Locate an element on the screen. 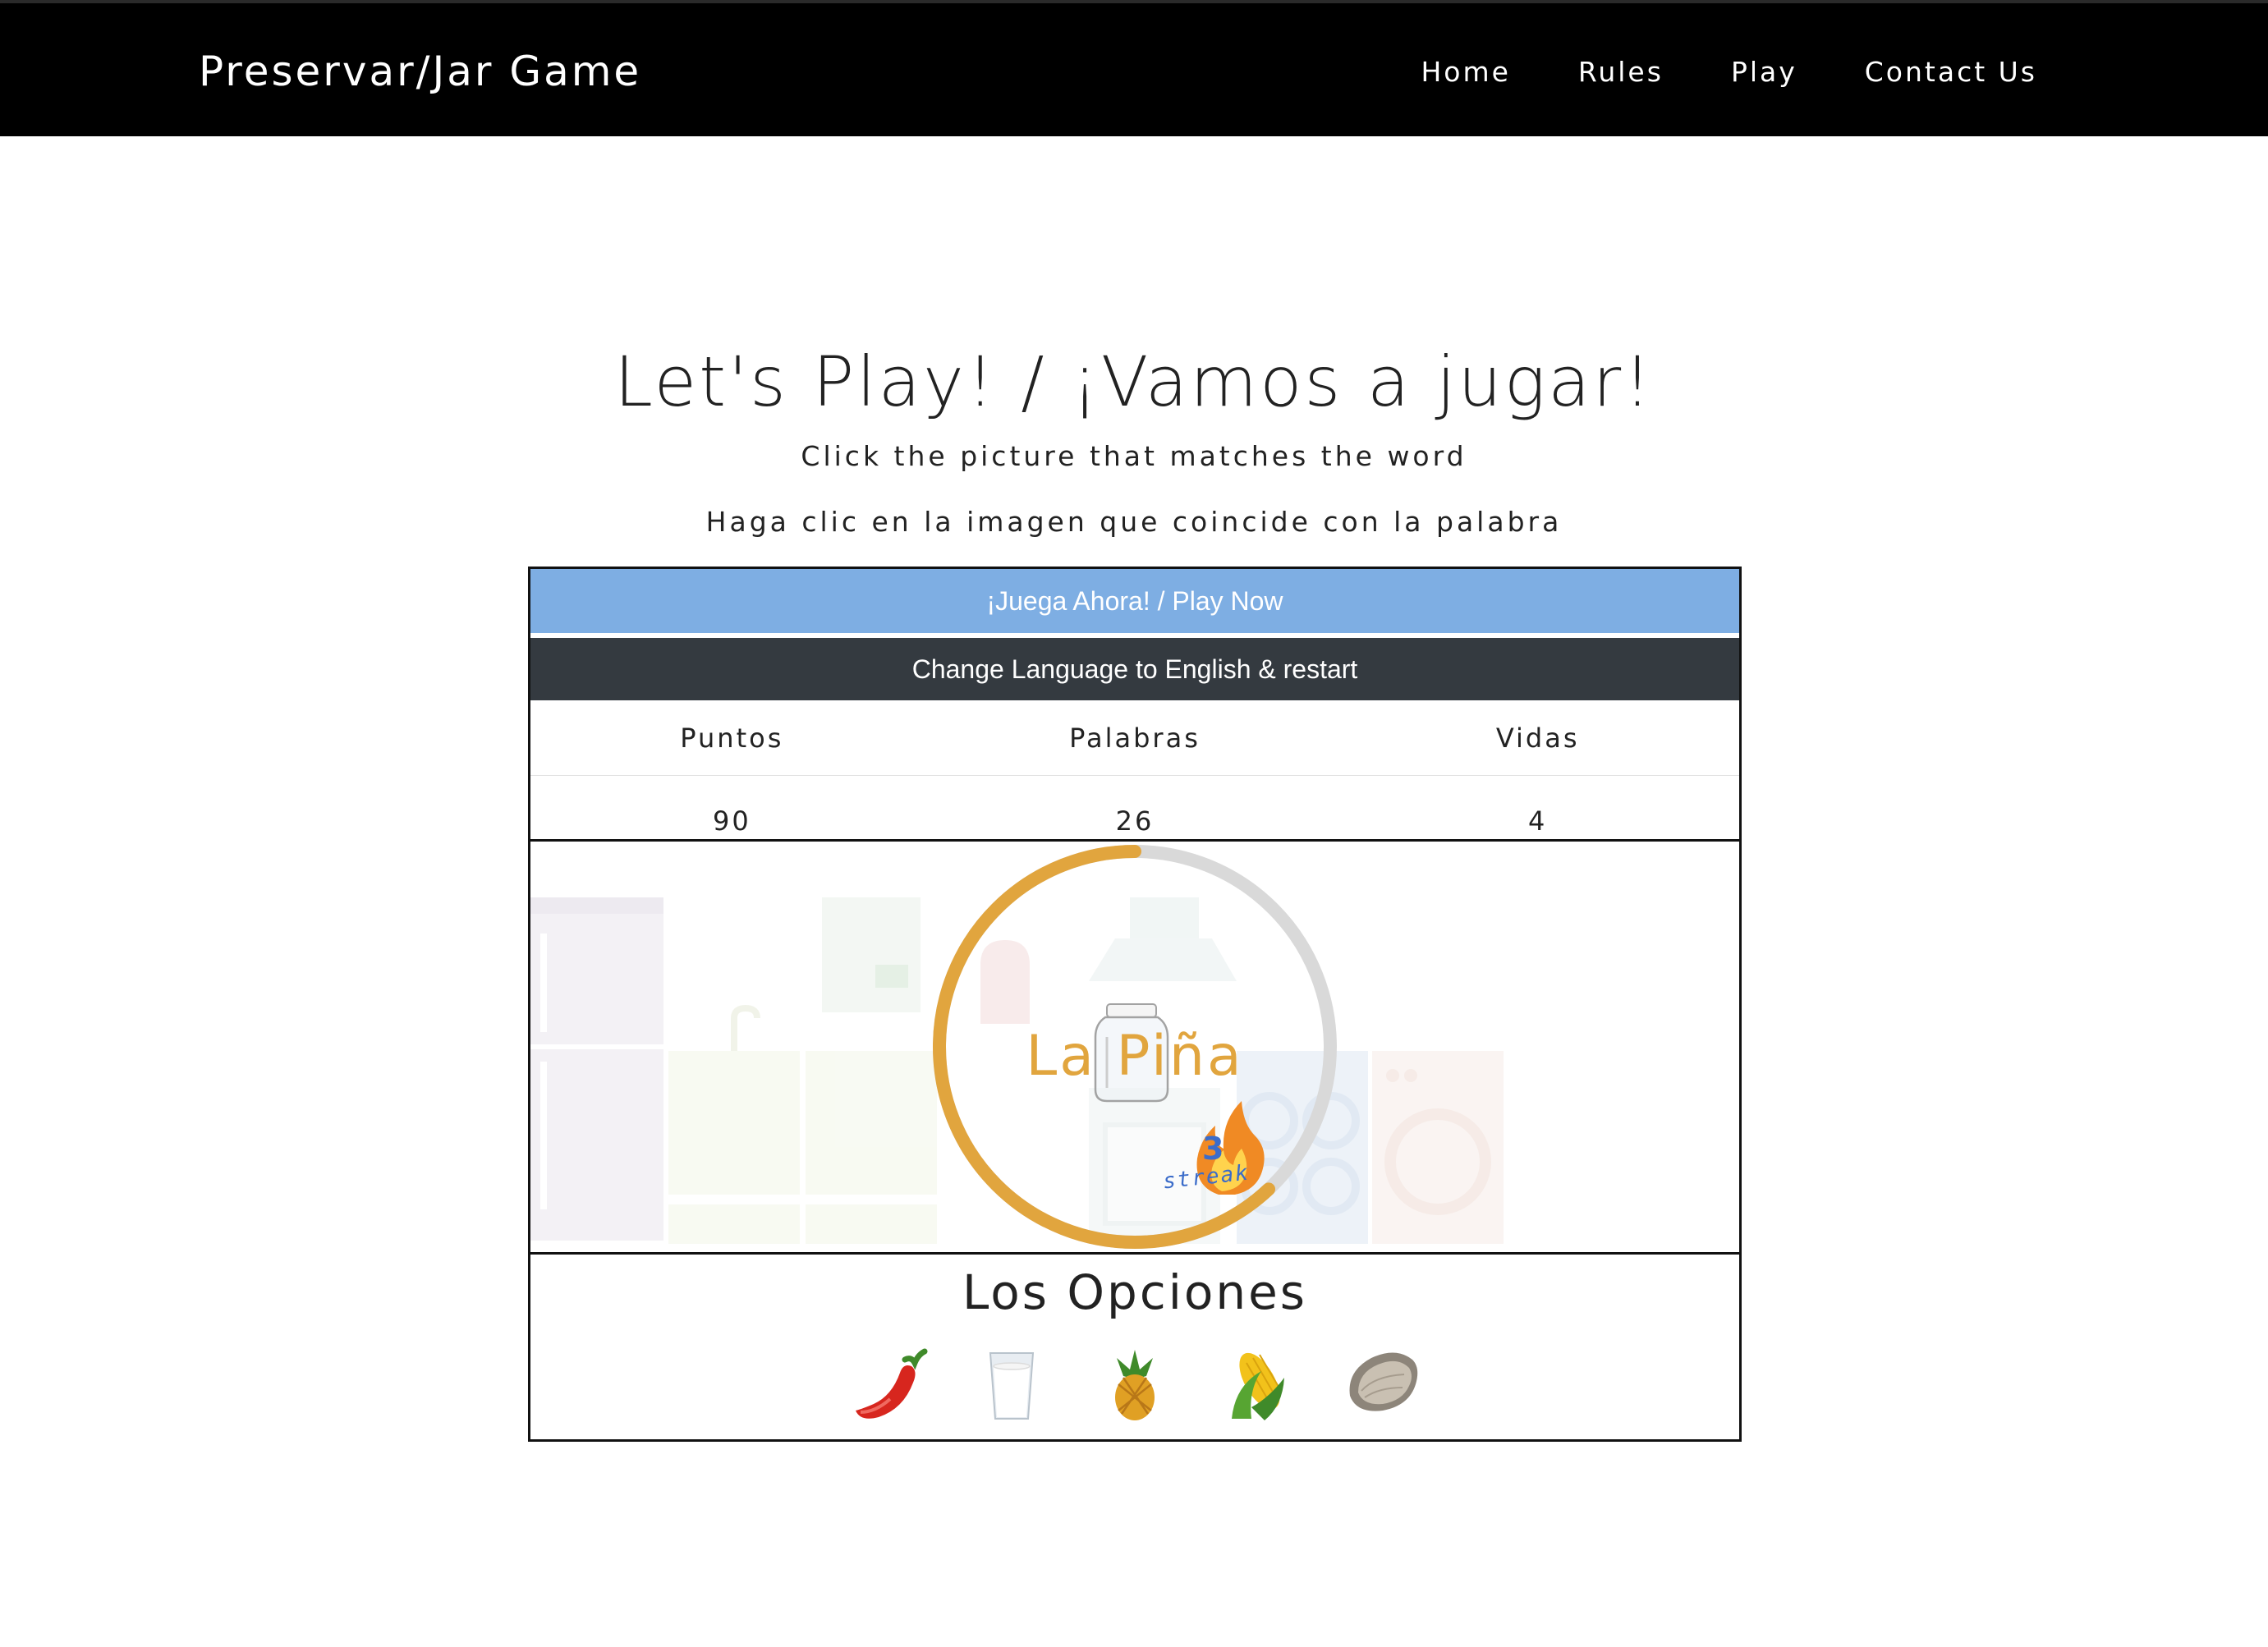 Image resolution: width=2268 pixels, height=1647 pixels. corn-icon is located at coordinates (1258, 1386).